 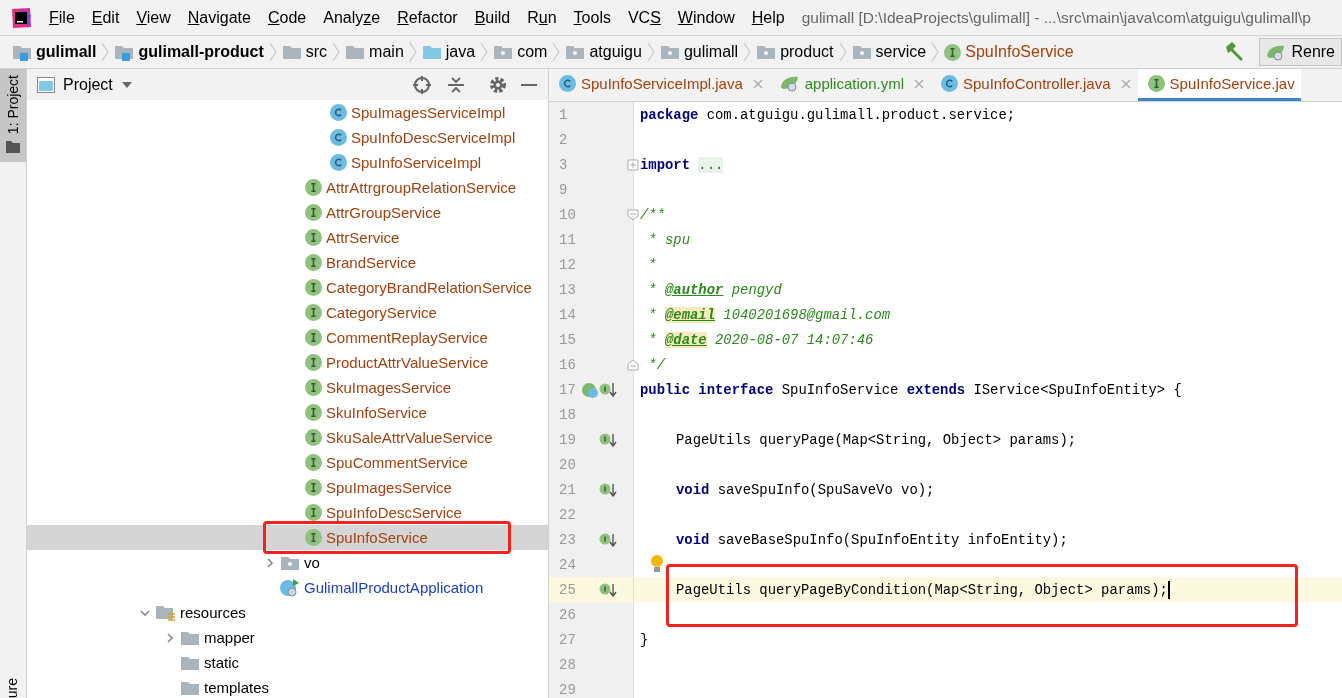 I want to click on tree-item: vo, so click(x=287, y=562).